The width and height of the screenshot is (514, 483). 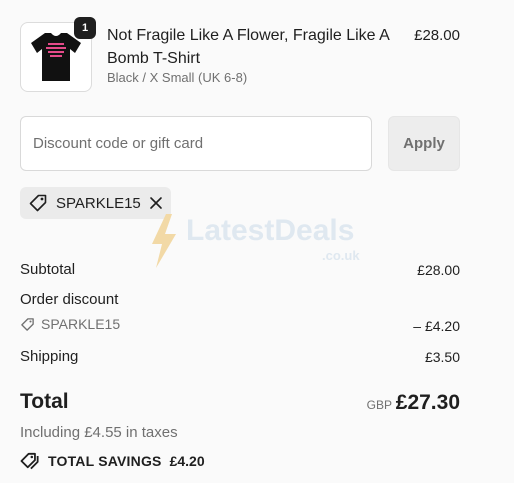 I want to click on total-label: Total, so click(x=44, y=401).